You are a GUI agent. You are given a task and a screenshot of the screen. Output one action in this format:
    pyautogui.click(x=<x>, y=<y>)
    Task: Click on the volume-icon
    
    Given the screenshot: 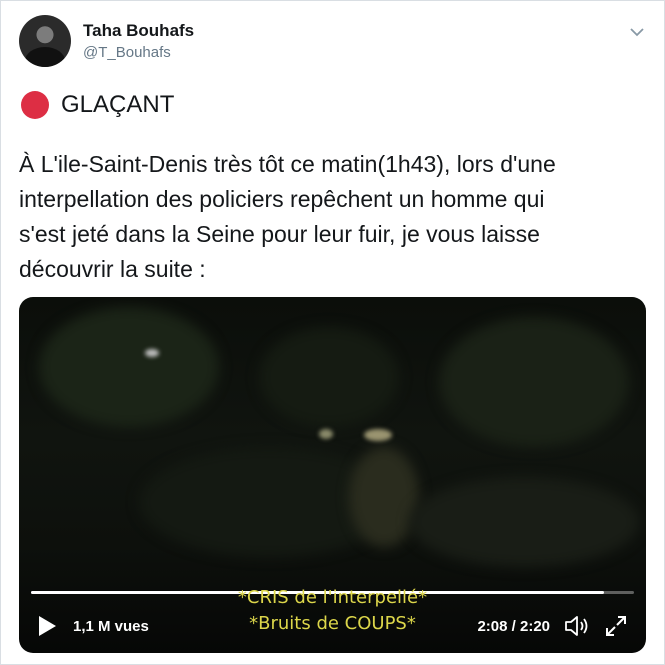 What is the action you would take?
    pyautogui.click(x=577, y=626)
    